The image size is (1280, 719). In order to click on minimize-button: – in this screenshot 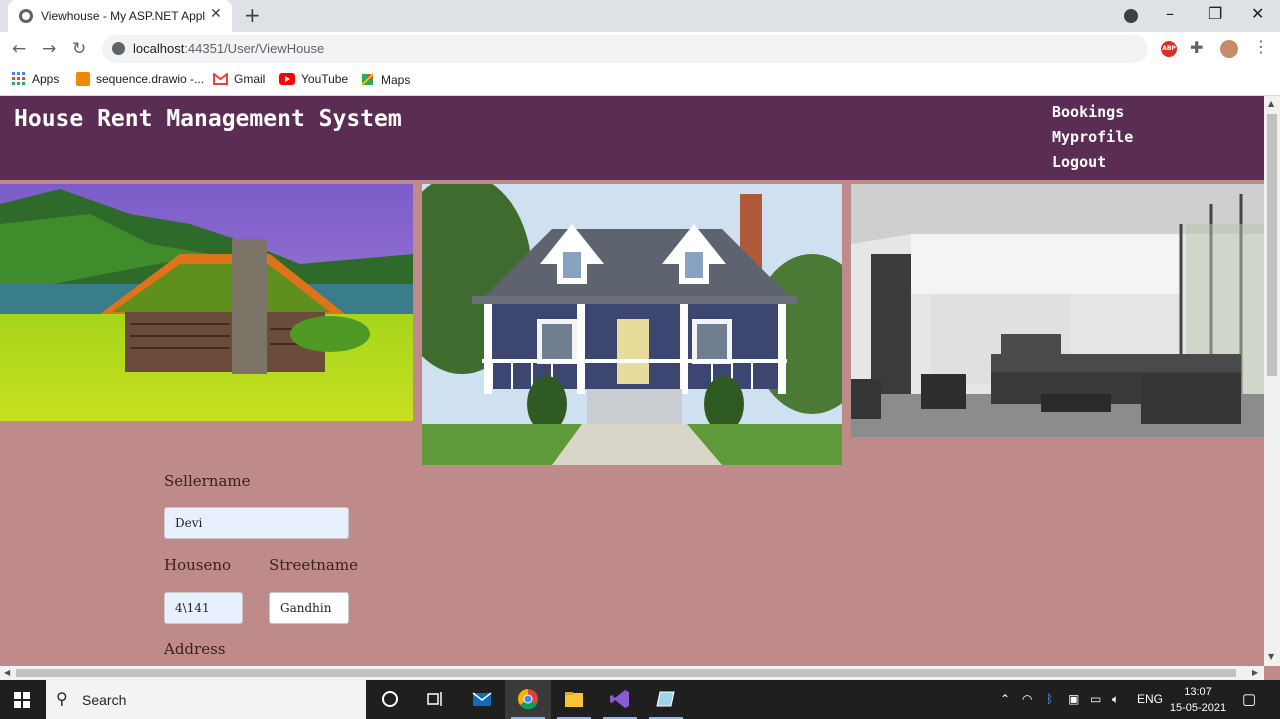, I will do `click(1170, 13)`.